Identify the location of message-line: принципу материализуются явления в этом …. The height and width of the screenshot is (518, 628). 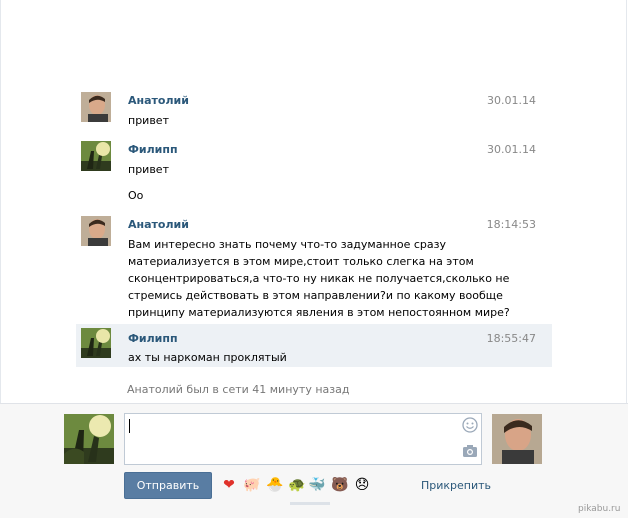
(319, 312).